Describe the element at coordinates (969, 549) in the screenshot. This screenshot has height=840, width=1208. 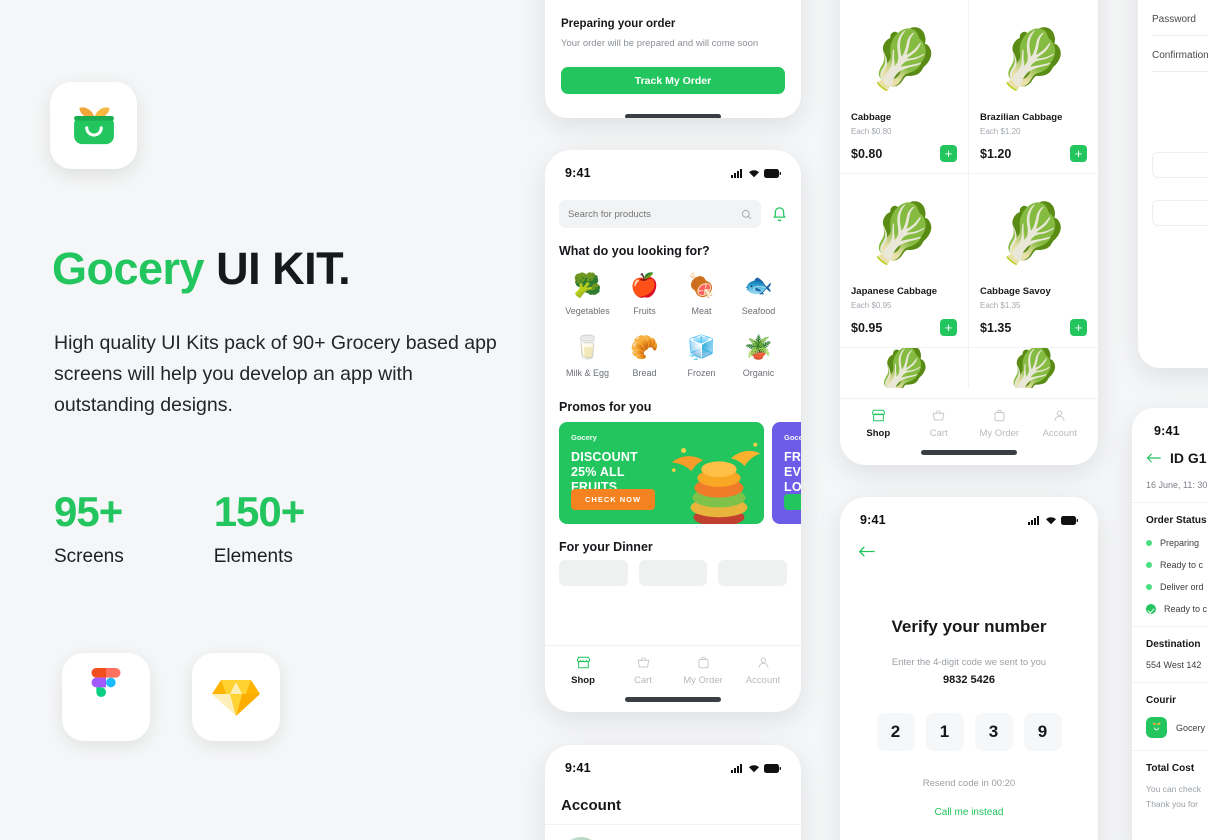
I see `verify-back-row` at that location.